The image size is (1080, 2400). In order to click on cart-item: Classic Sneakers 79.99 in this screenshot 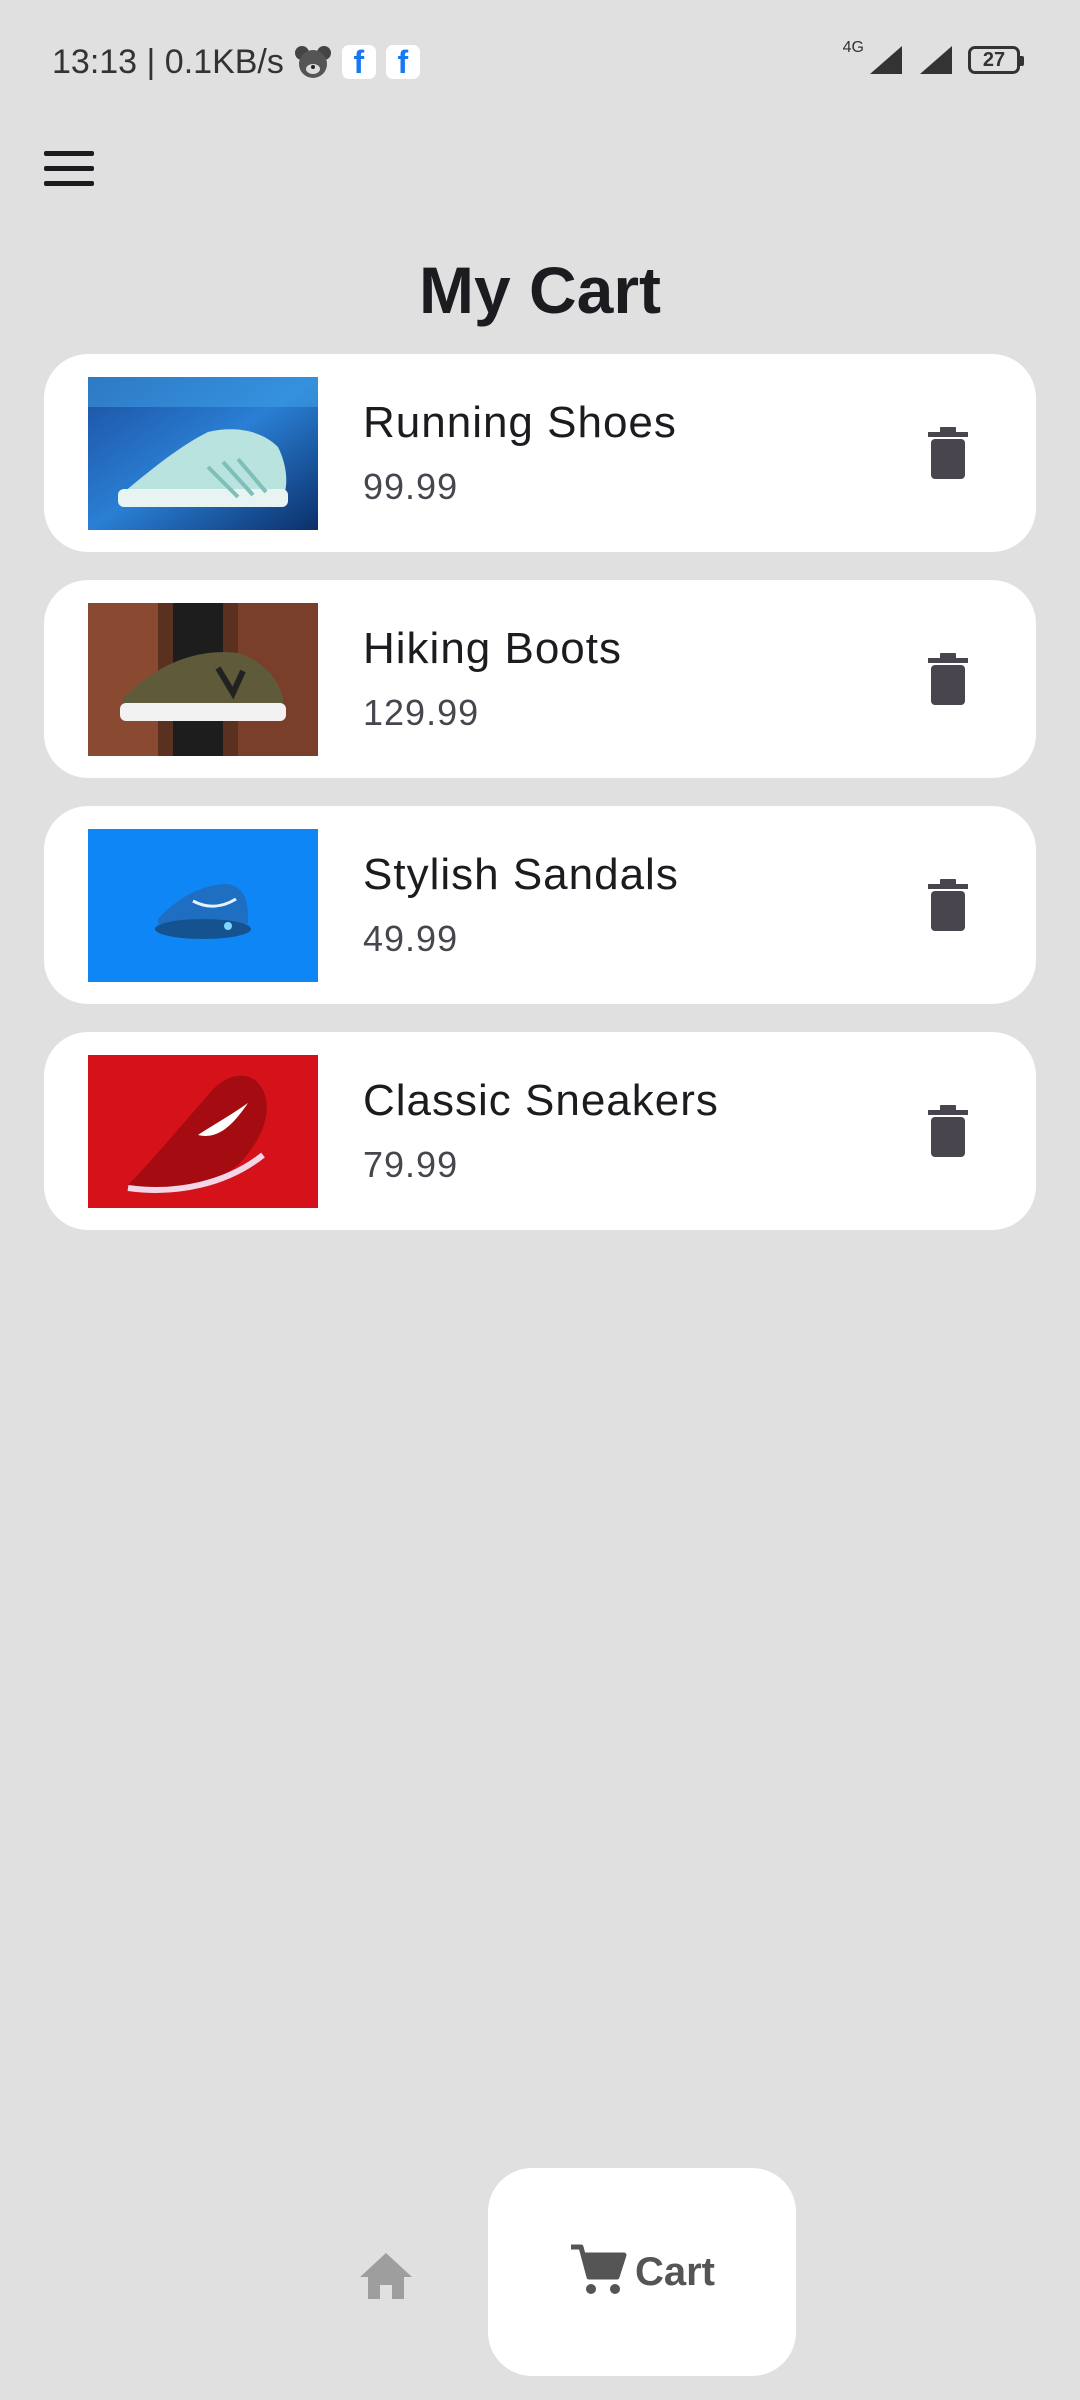, I will do `click(540, 1131)`.